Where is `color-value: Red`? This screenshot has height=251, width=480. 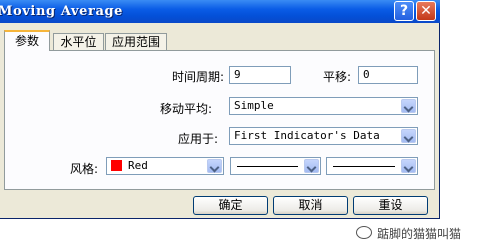 color-value: Red is located at coordinates (138, 165).